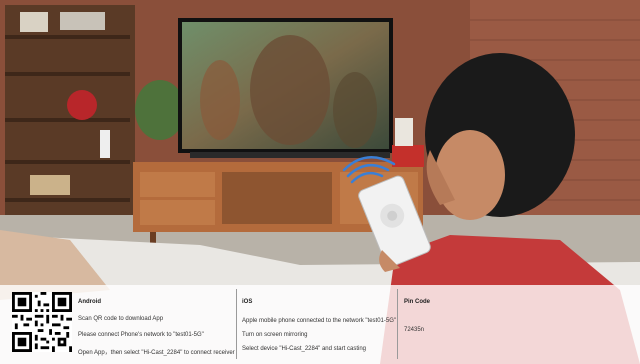 The height and width of the screenshot is (364, 640). Describe the element at coordinates (42, 322) in the screenshot. I see `qr-code-icon` at that location.